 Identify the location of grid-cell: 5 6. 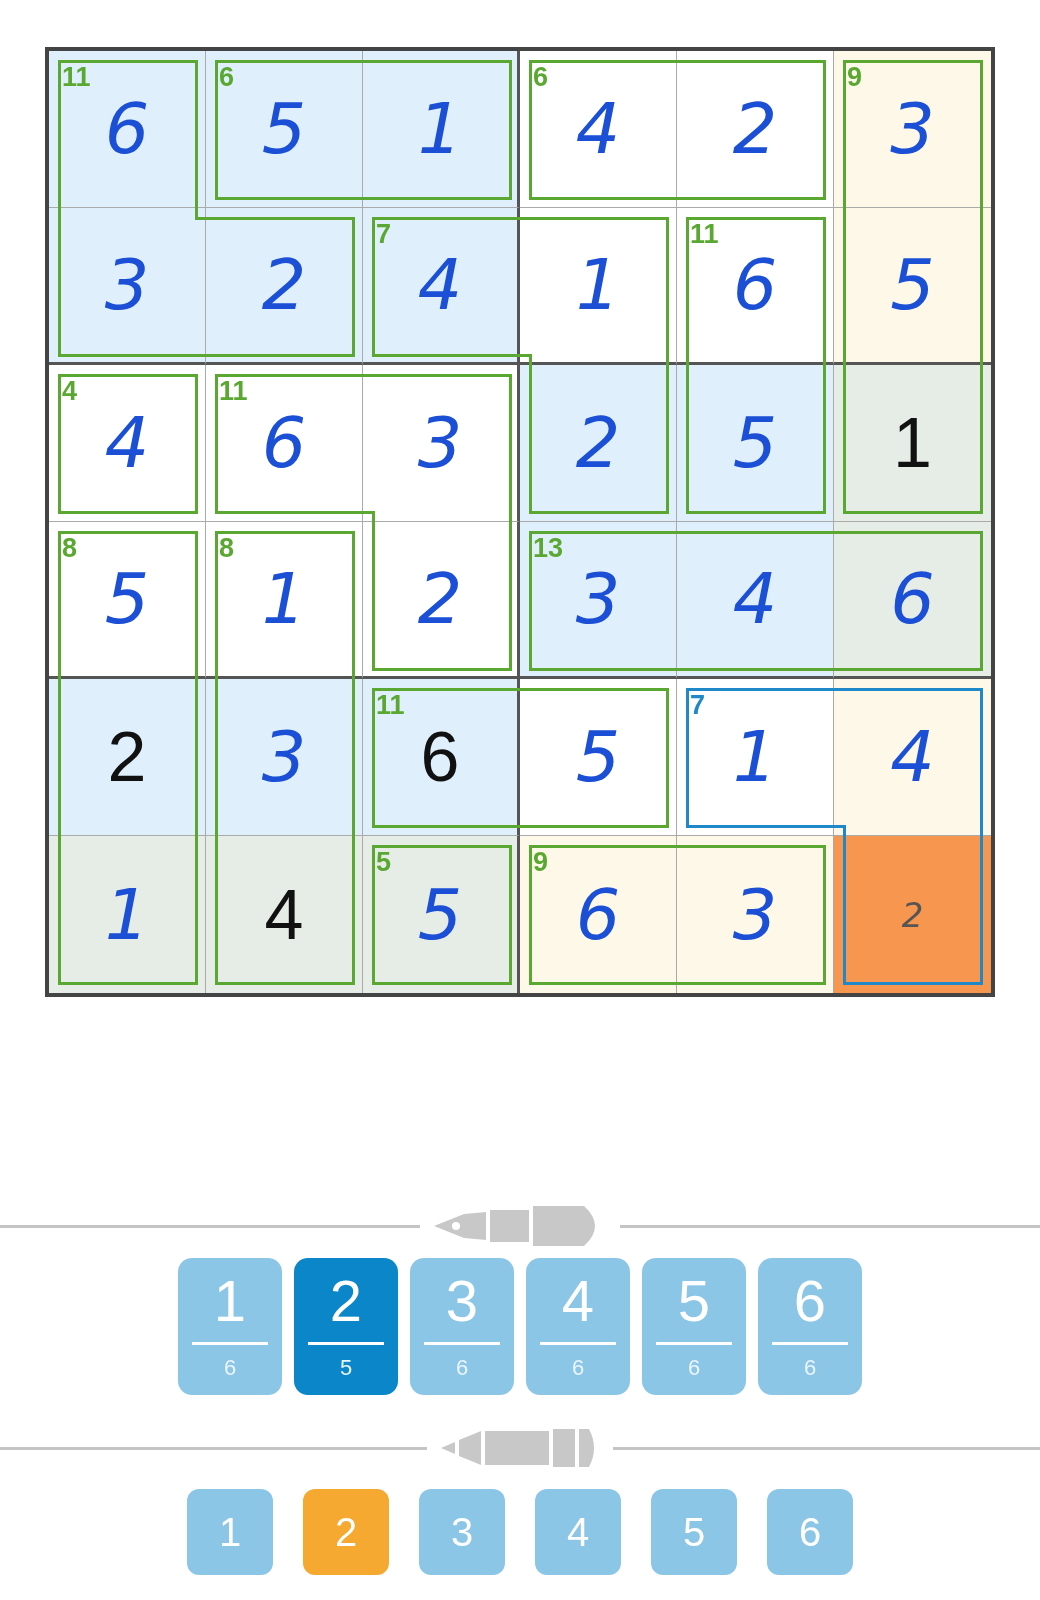
(284, 129).